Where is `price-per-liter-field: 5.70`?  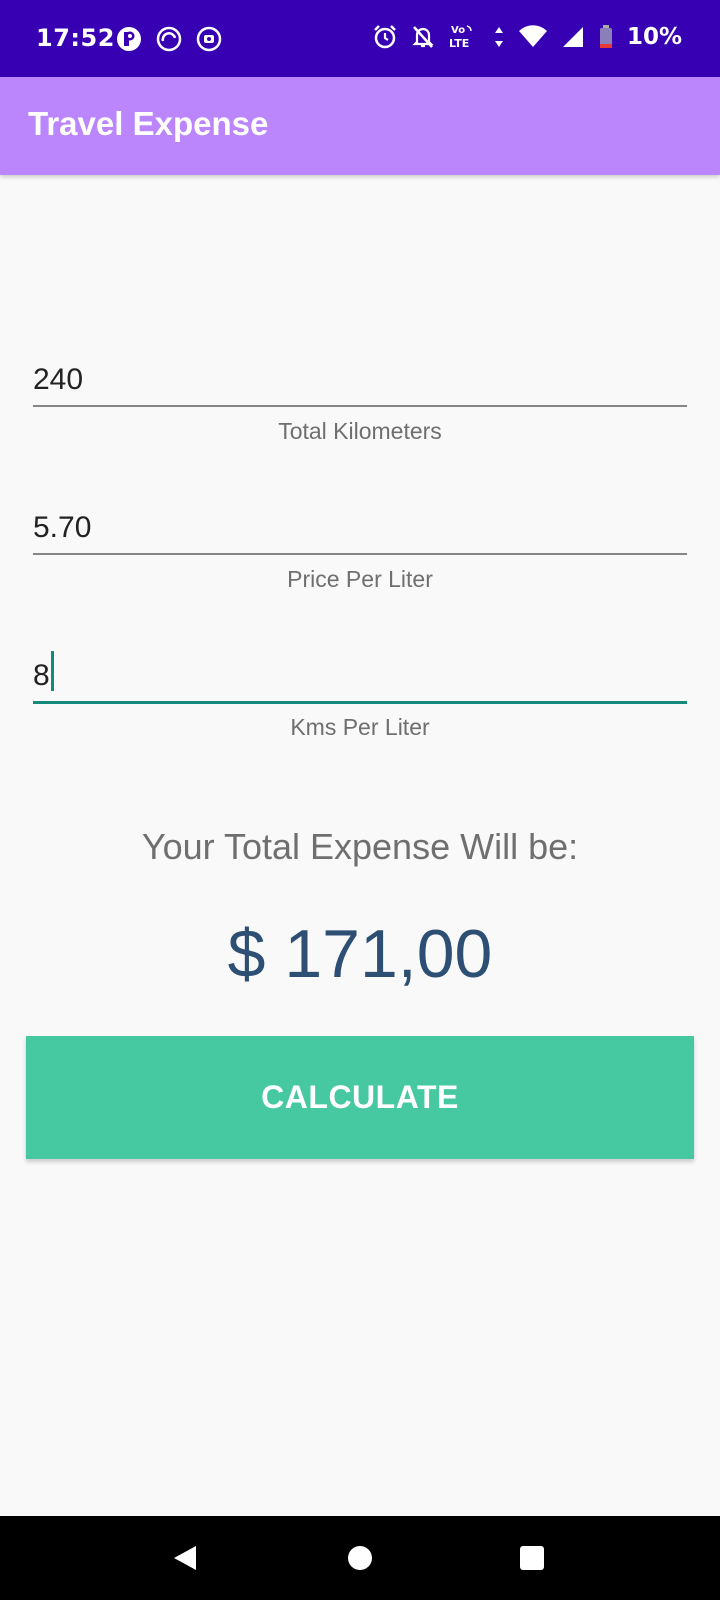 price-per-liter-field: 5.70 is located at coordinates (360, 529).